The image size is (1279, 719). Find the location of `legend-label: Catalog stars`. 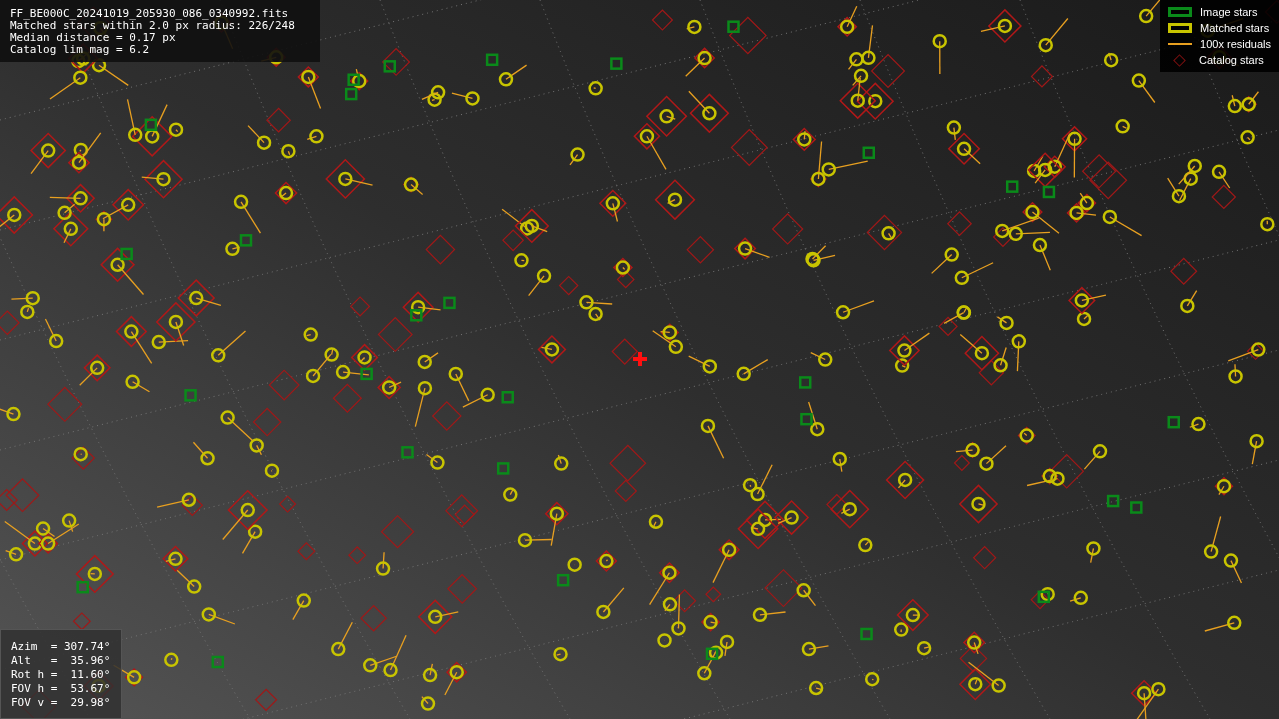

legend-label: Catalog stars is located at coordinates (1231, 60).